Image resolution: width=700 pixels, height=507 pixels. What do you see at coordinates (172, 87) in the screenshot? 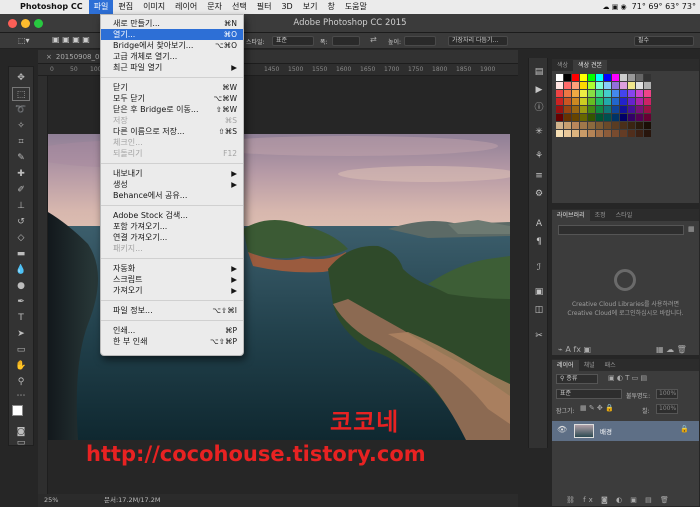
I see `file-menu-item: 닫기 ⌘W` at bounding box center [172, 87].